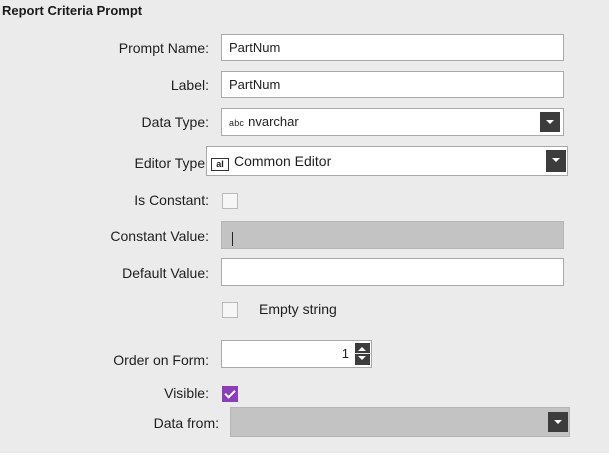 Image resolution: width=609 pixels, height=460 pixels. What do you see at coordinates (186, 393) in the screenshot?
I see `visible-label: Visible:` at bounding box center [186, 393].